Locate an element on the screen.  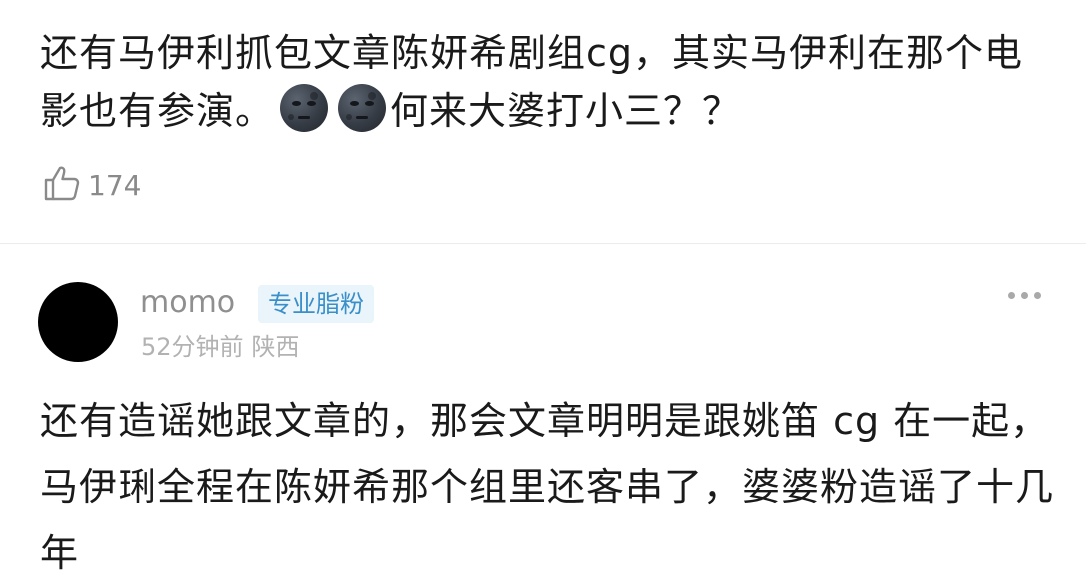
fan-badge: 专业脂粉 is located at coordinates (316, 304).